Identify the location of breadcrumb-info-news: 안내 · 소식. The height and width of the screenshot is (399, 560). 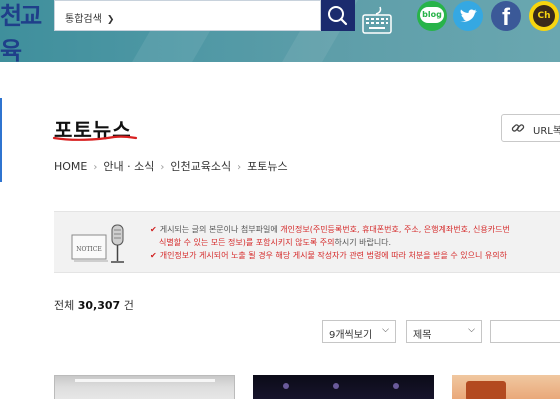
(128, 166).